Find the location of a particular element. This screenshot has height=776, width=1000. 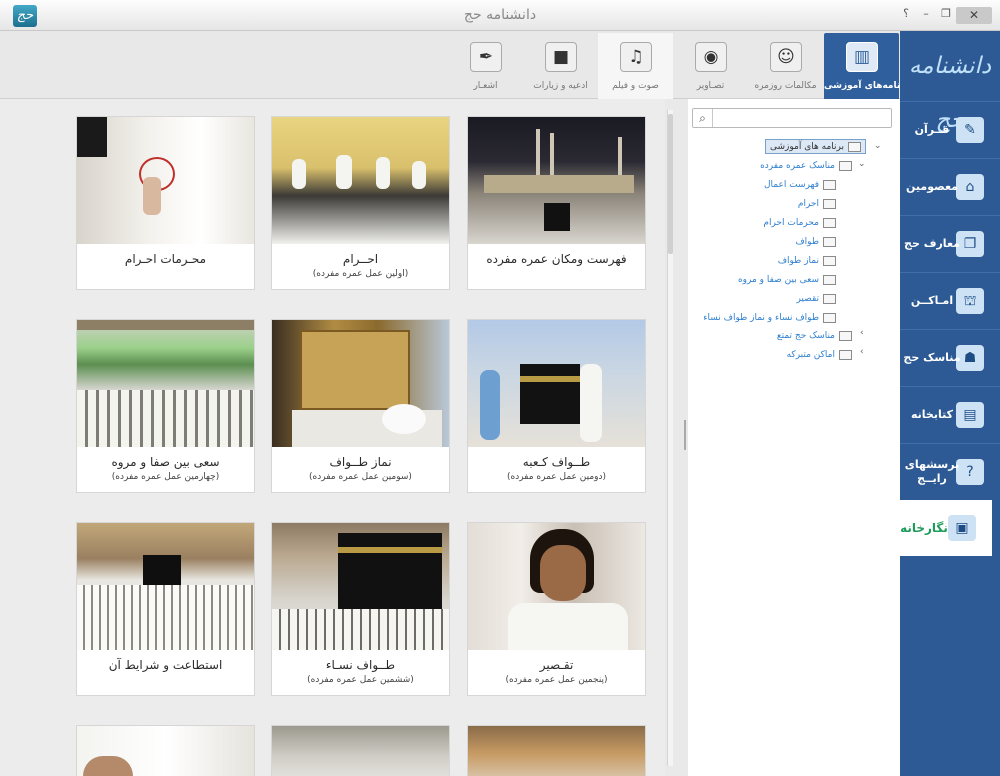

tab-label: برنامه‌های آموزشی is located at coordinates (867, 86).